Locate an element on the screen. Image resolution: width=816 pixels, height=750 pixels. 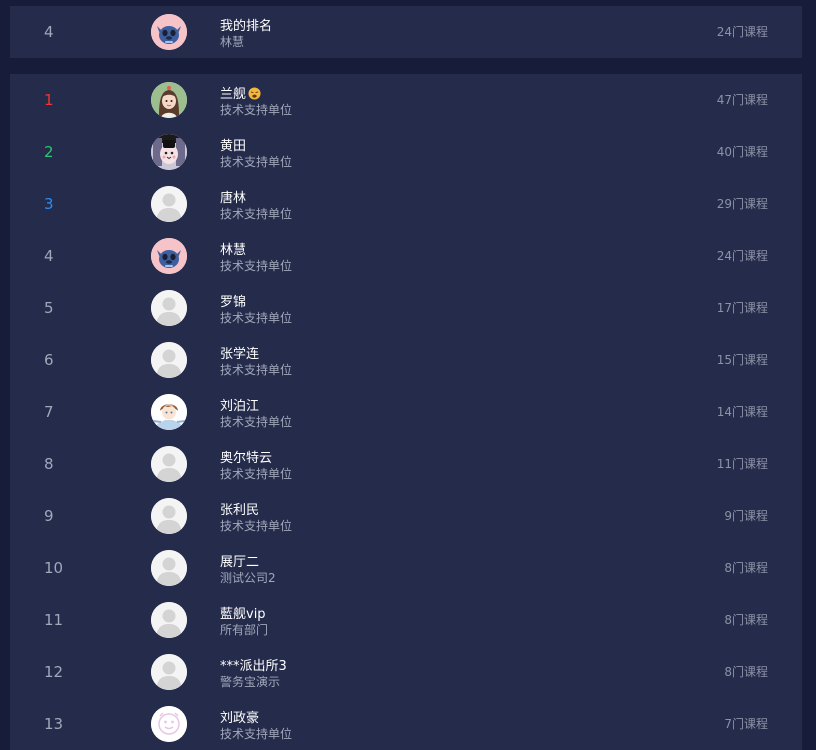
user-name: 奥尔特云 is located at coordinates (246, 456).